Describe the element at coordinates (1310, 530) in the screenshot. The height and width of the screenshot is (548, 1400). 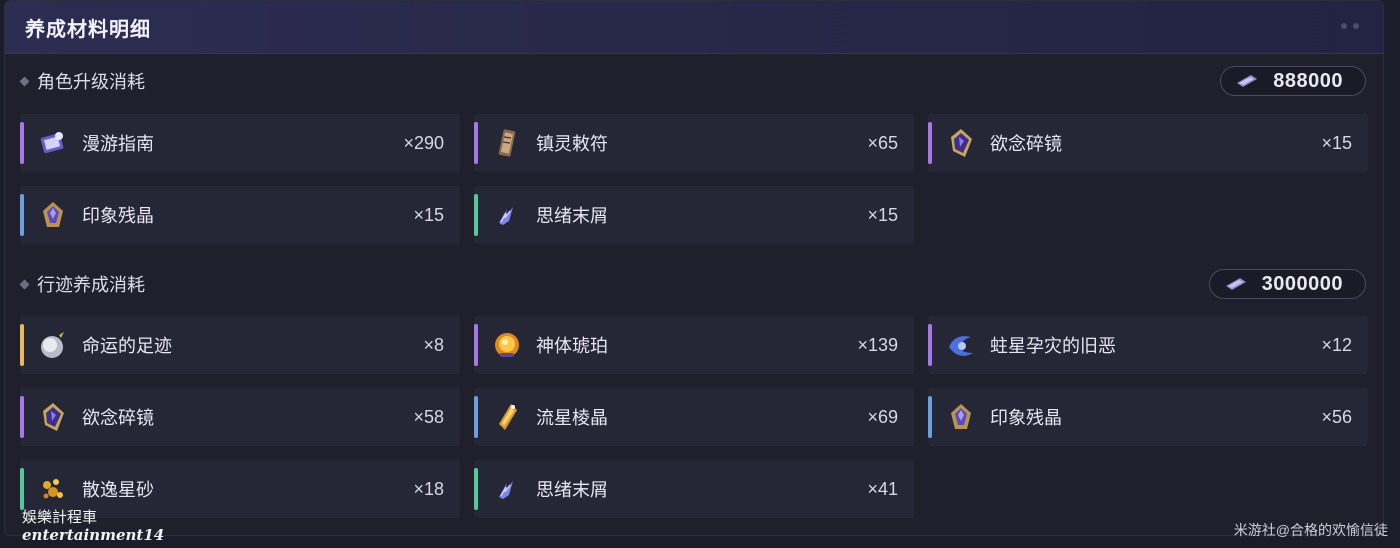
I see `watermark-right: 米游社@合格的欢愉信徒` at that location.